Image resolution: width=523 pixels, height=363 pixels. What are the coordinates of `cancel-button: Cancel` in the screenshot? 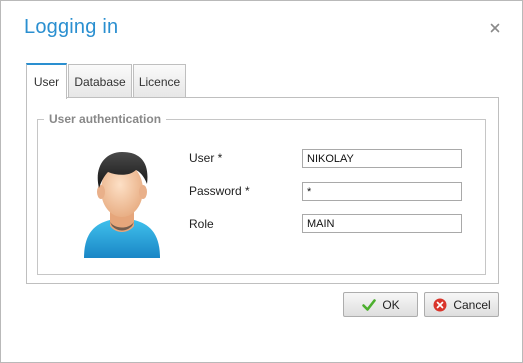 It's located at (461, 304).